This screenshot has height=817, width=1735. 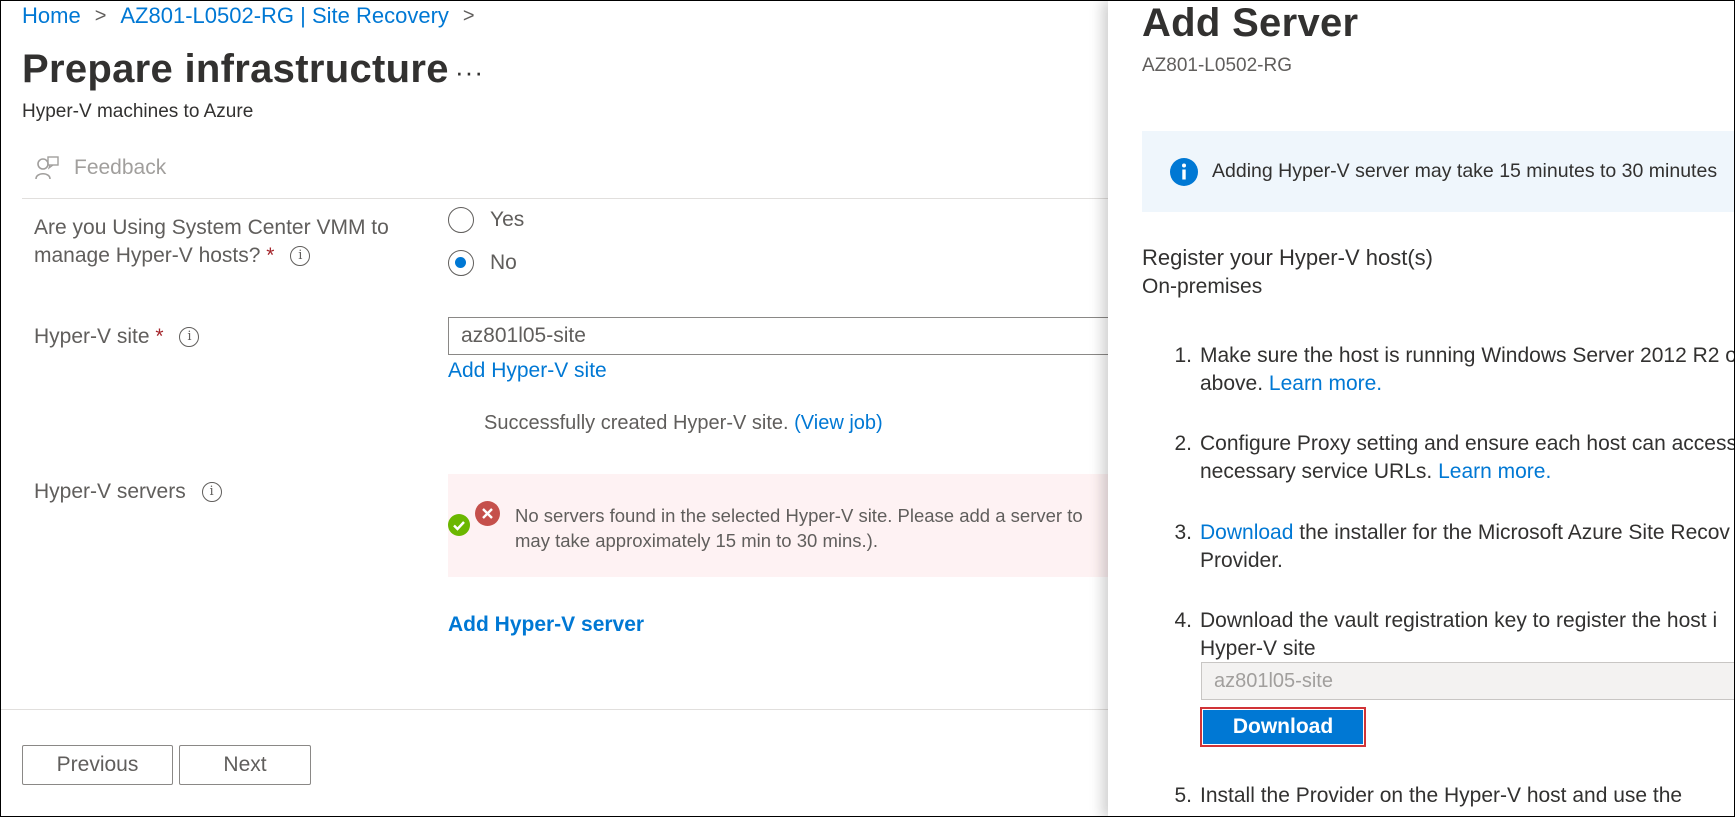 What do you see at coordinates (110, 491) in the screenshot?
I see `servers-label-text: Hyper-V servers` at bounding box center [110, 491].